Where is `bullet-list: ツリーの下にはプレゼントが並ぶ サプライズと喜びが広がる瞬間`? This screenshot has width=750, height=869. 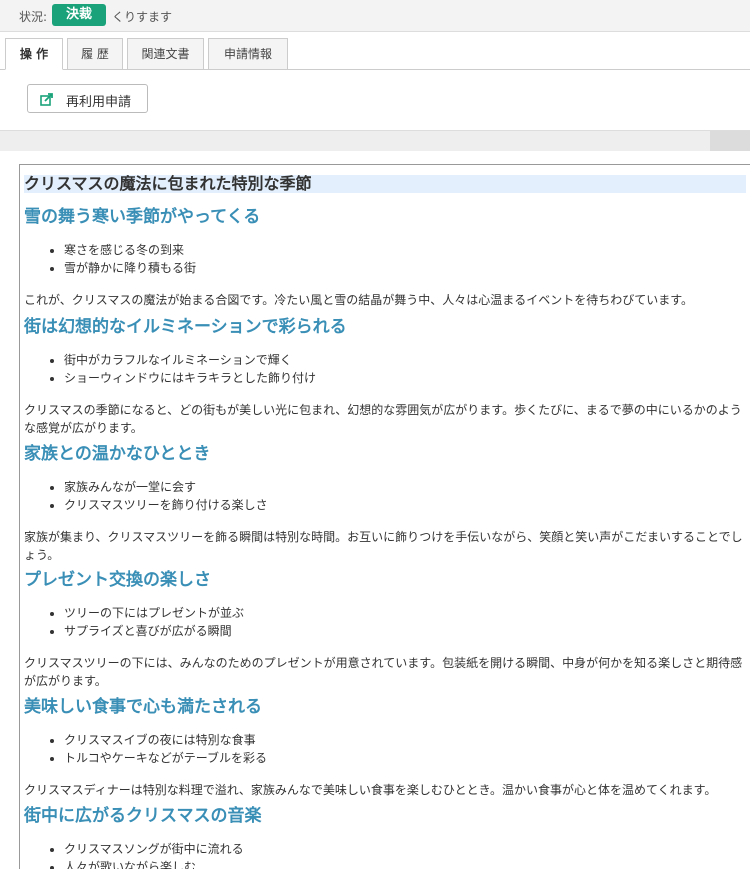 bullet-list: ツリーの下にはプレゼントが並ぶ サプライズと喜びが広がる瞬間 is located at coordinates (385, 622).